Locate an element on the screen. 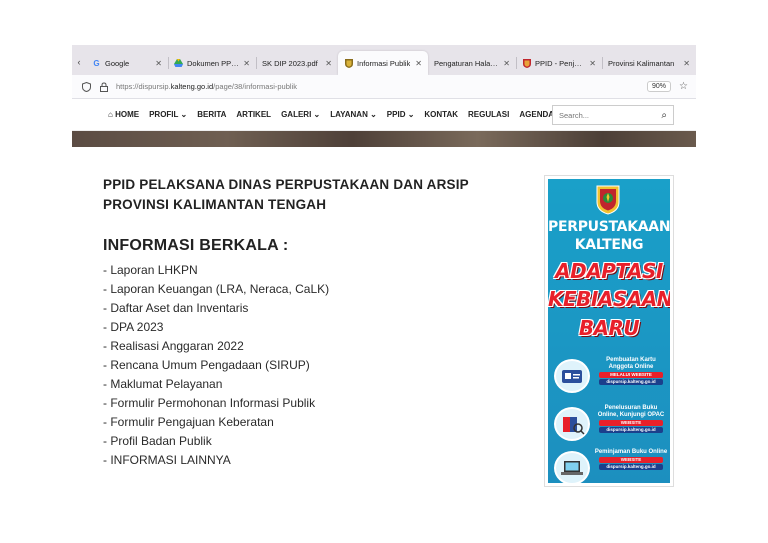  province-emblem-icon is located at coordinates (608, 200).